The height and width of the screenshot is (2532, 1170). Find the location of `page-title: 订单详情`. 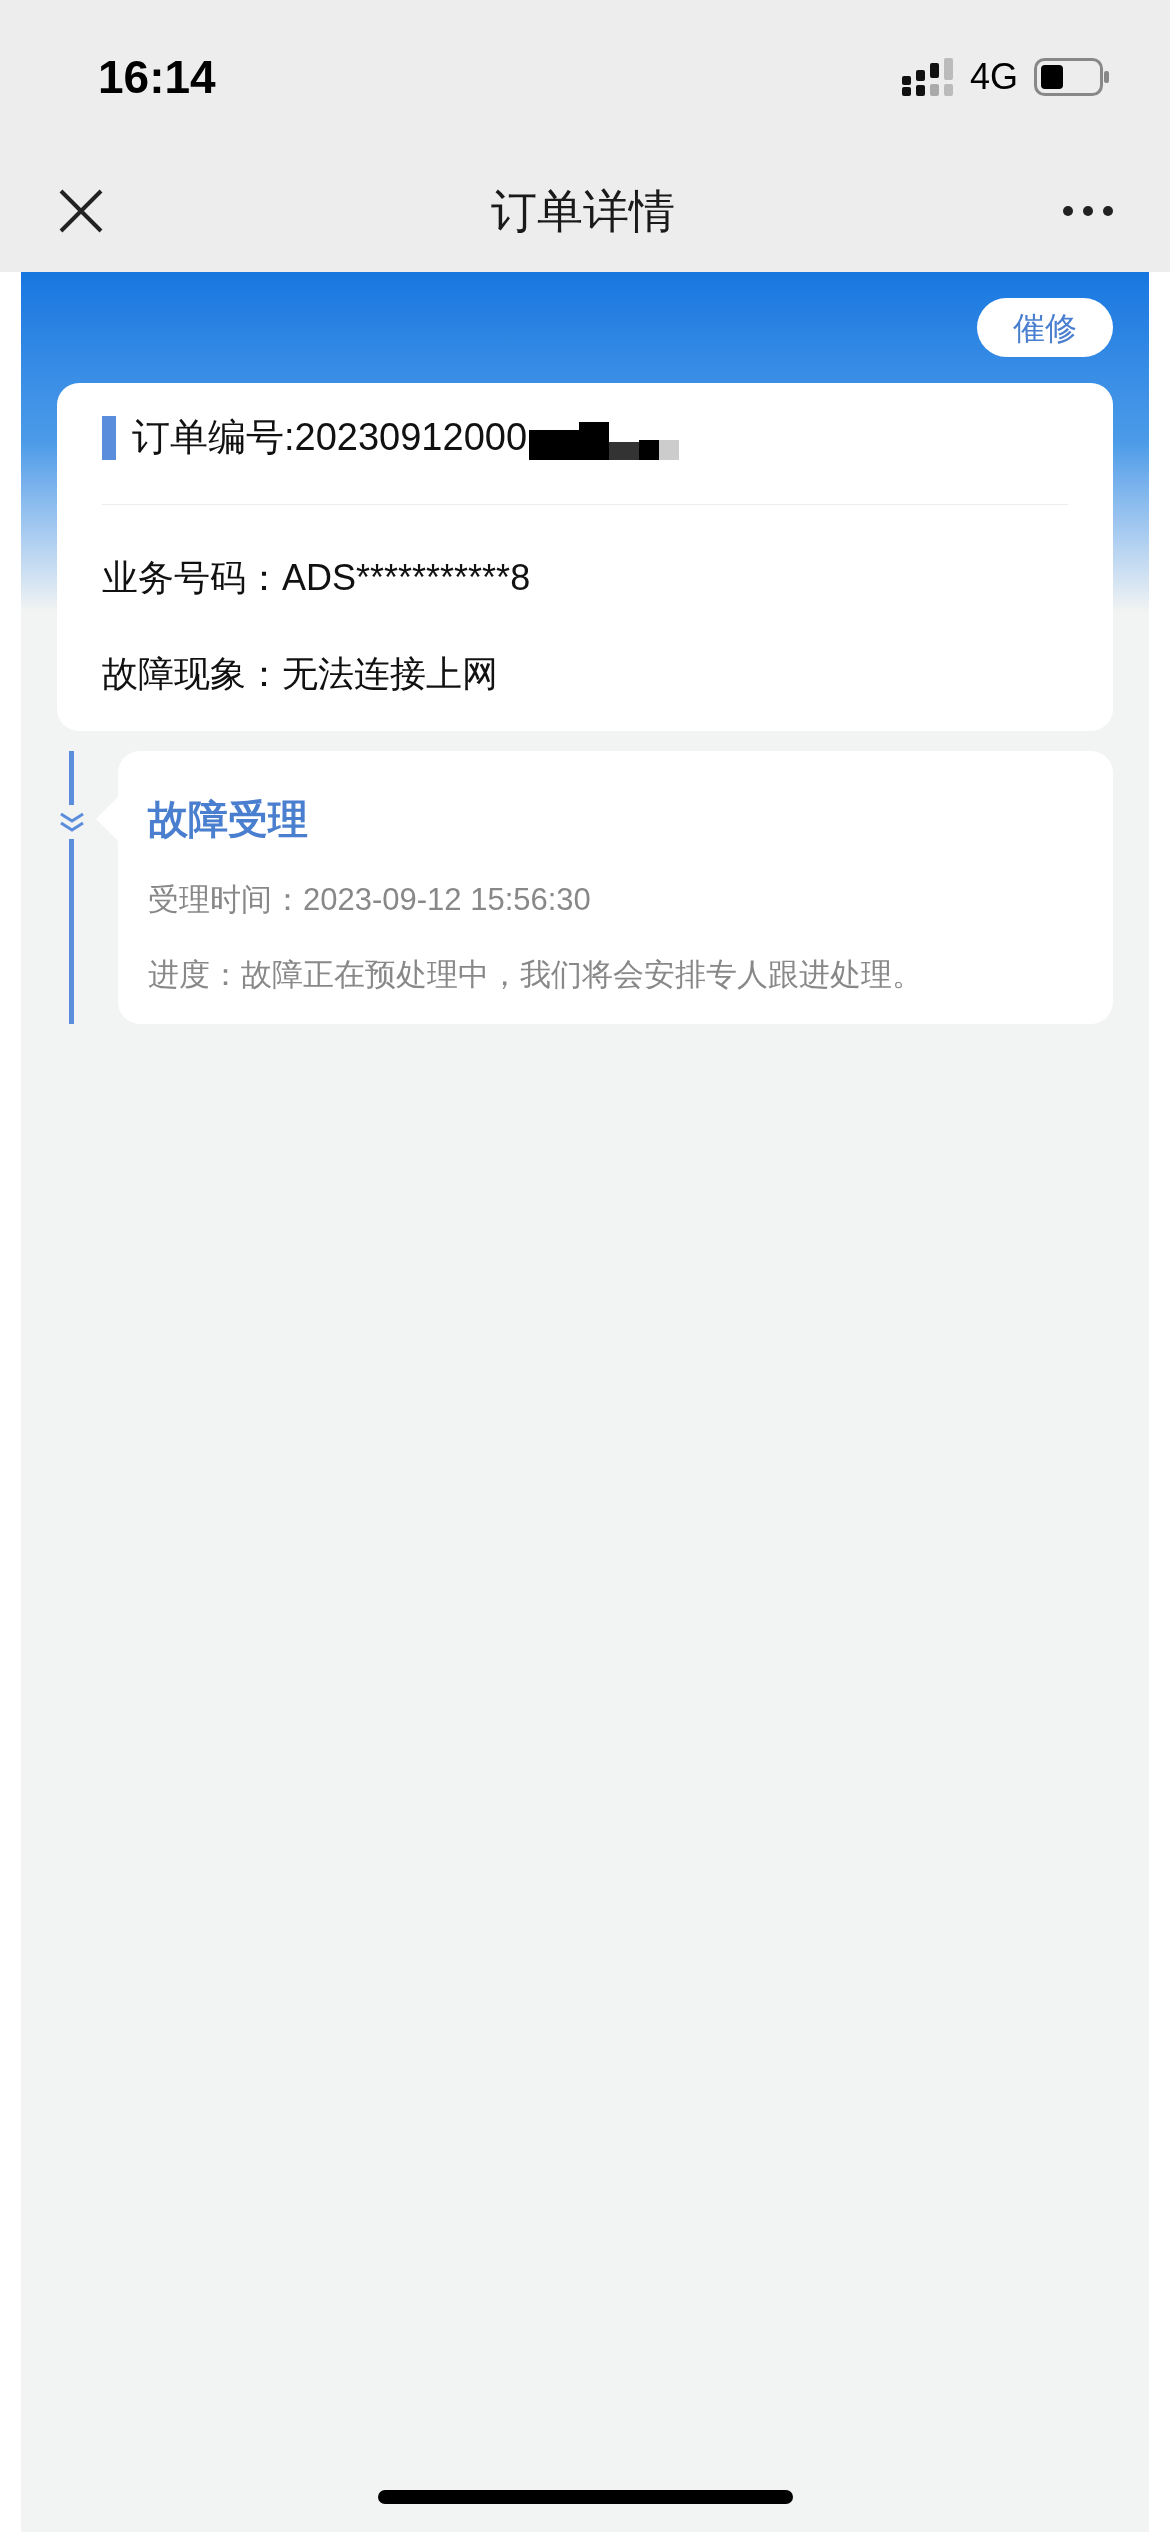

page-title: 订单详情 is located at coordinates (583, 211).